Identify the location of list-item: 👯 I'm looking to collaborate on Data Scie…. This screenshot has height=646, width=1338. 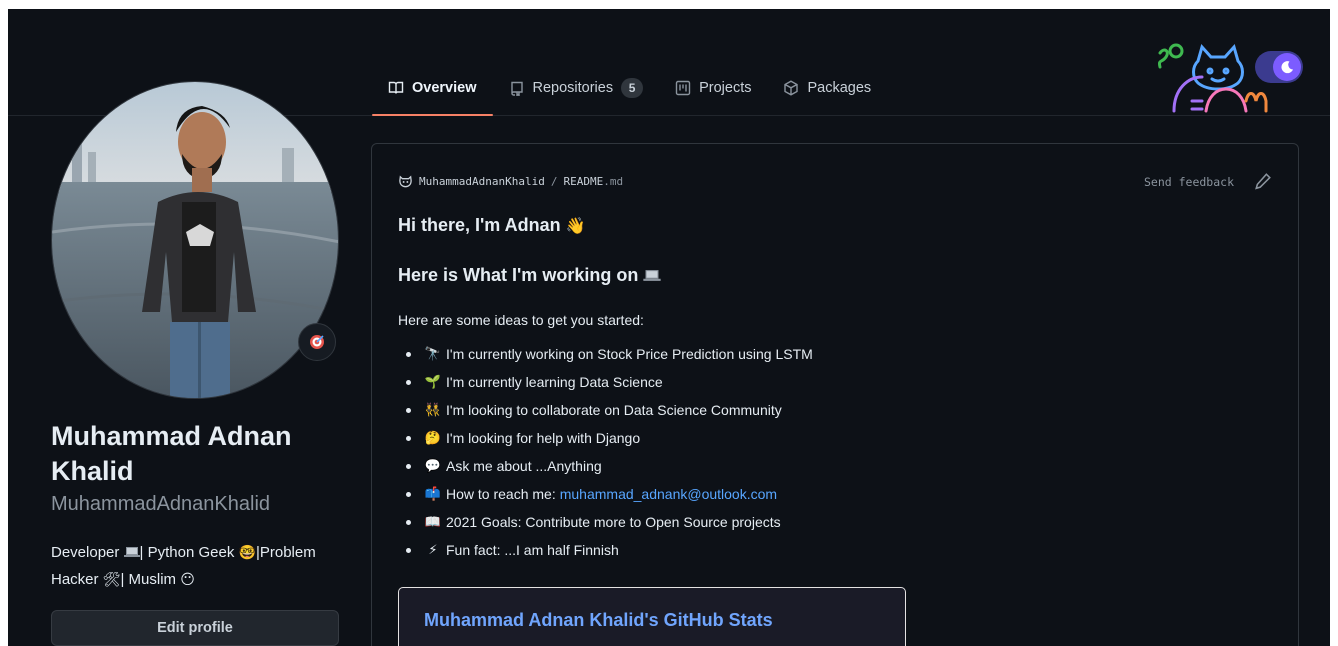
(609, 410).